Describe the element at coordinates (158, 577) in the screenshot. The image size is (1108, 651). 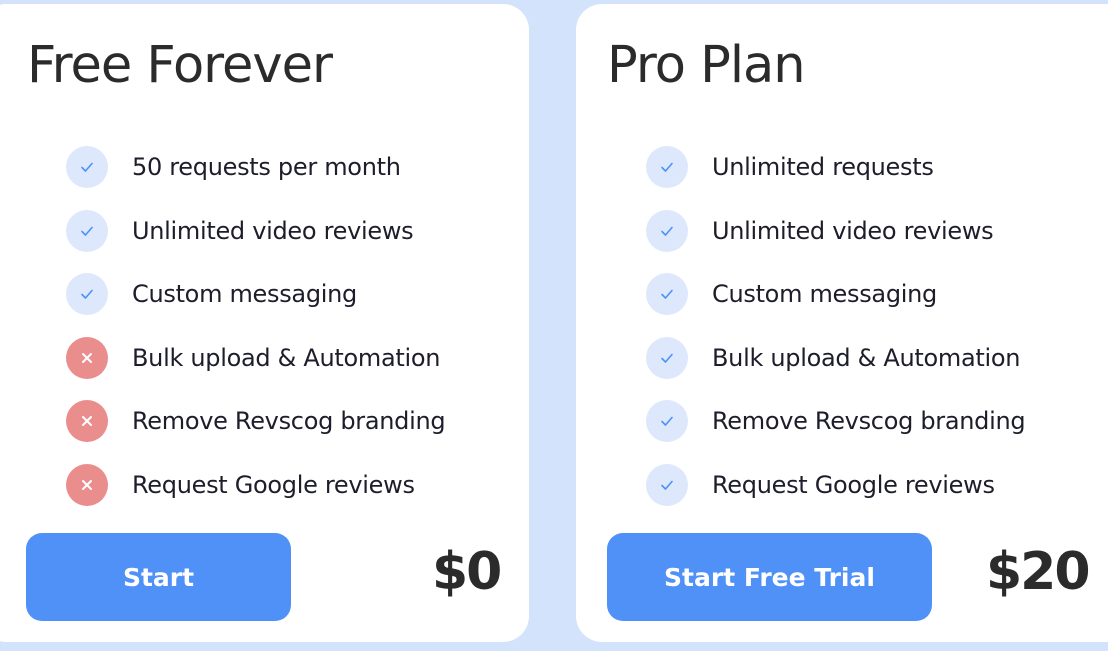
I see `start-button: Start` at that location.